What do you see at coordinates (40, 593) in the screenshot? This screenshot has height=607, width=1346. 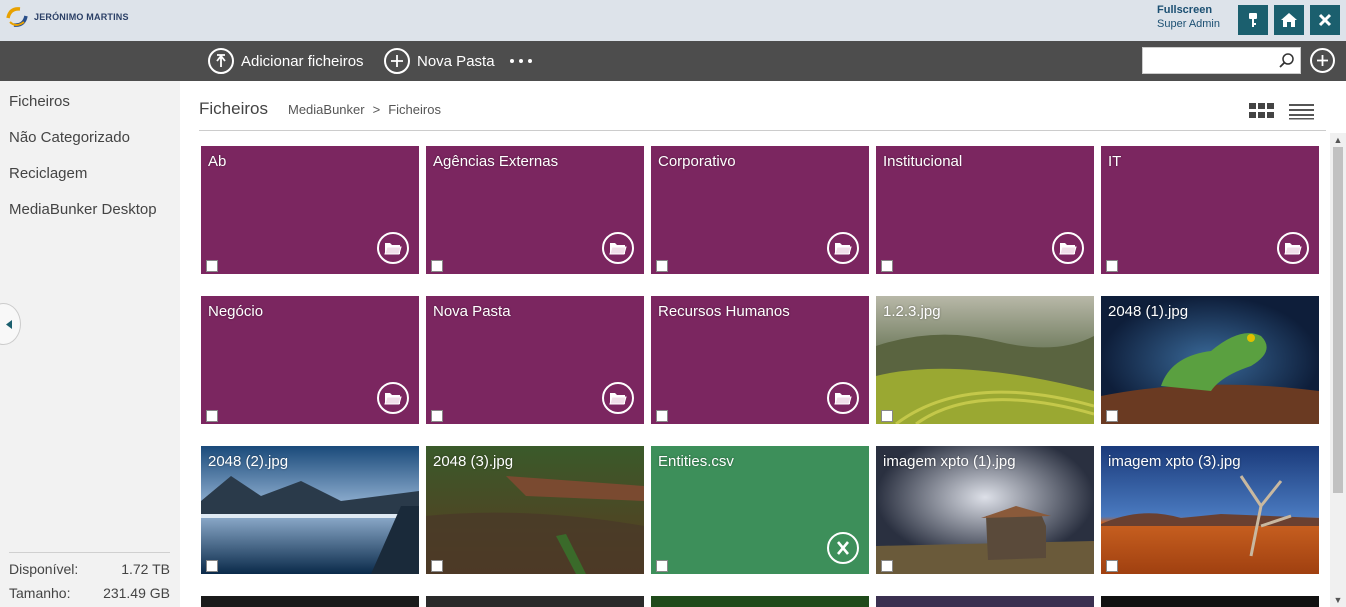 I see `storage-size-label: Tamanho:` at bounding box center [40, 593].